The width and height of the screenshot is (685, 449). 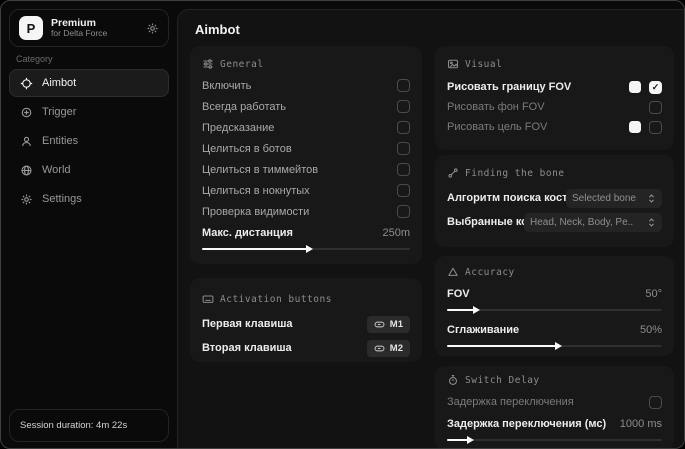 What do you see at coordinates (650, 330) in the screenshot?
I see `slider-value: 50%` at bounding box center [650, 330].